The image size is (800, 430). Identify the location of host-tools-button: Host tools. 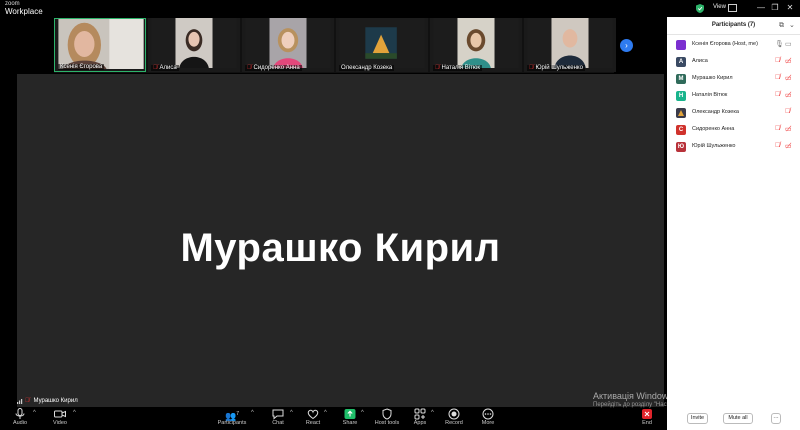
(387, 417).